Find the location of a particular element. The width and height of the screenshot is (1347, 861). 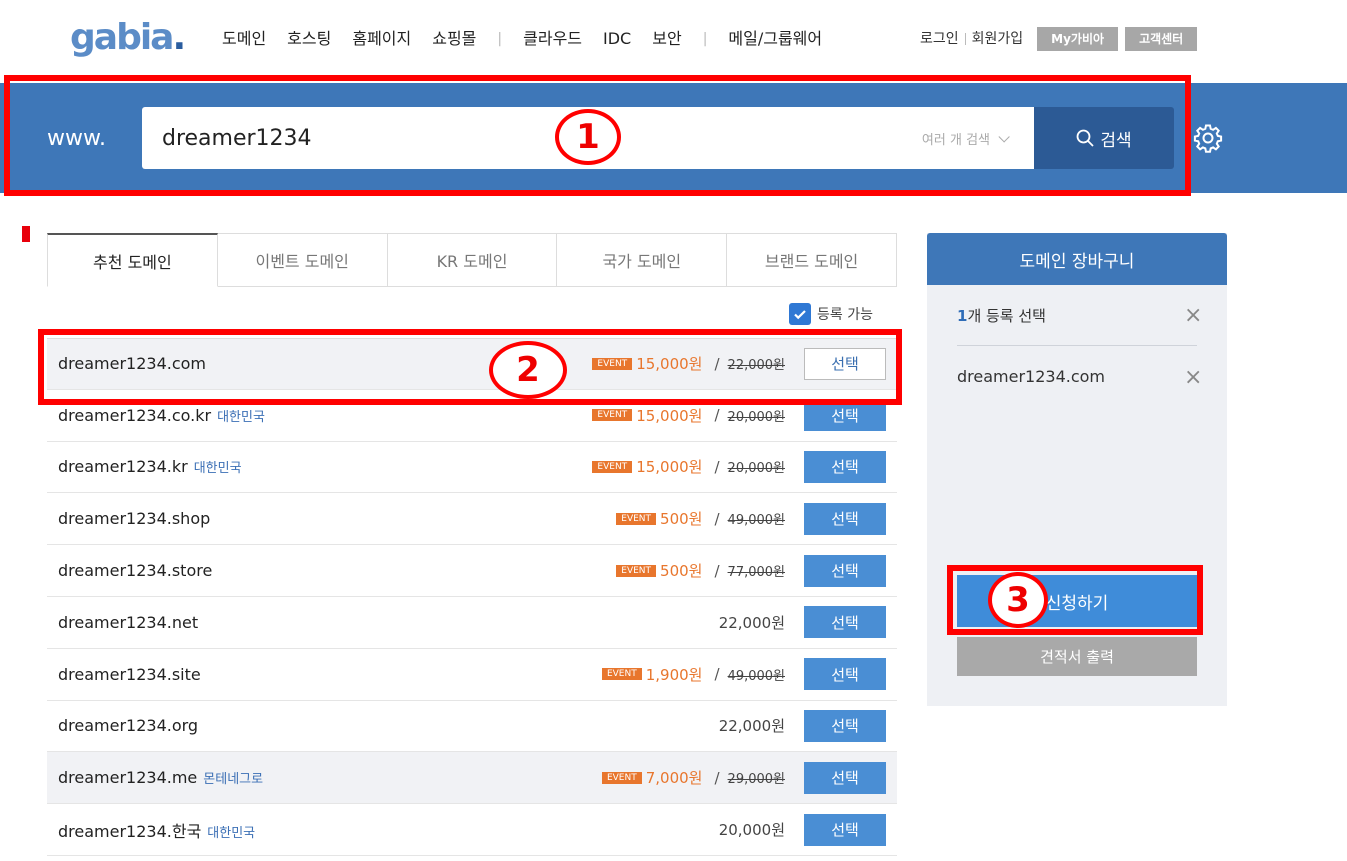

available-label: 등록 가능 is located at coordinates (845, 315).